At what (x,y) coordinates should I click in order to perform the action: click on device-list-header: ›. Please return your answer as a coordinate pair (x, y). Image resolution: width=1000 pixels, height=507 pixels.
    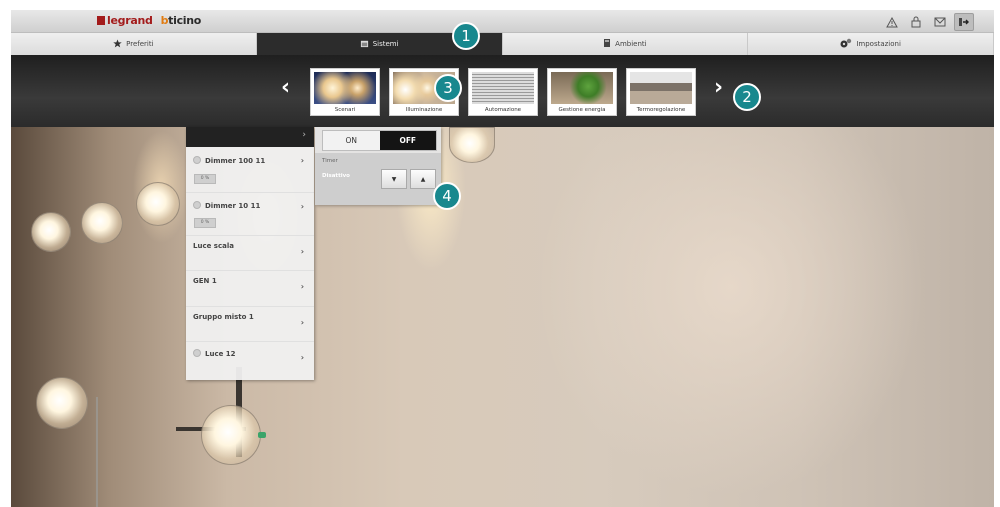
    Looking at the image, I should click on (250, 137).